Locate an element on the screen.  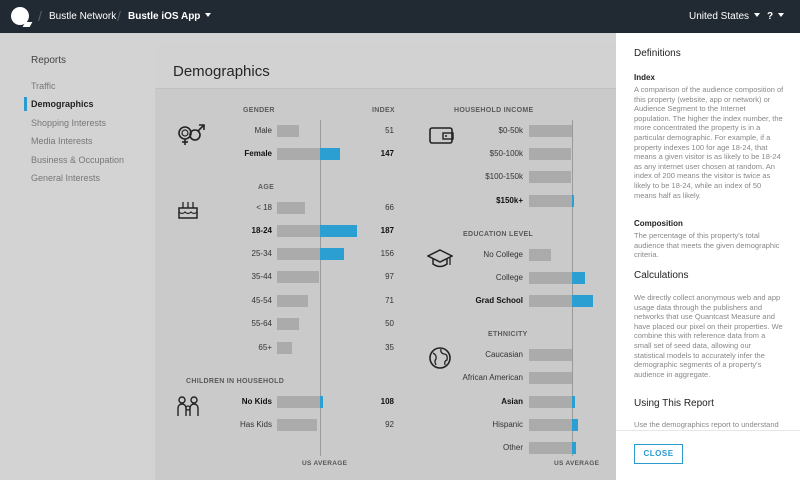
sidebar-item-traffic: Traffic is located at coordinates (43, 86).